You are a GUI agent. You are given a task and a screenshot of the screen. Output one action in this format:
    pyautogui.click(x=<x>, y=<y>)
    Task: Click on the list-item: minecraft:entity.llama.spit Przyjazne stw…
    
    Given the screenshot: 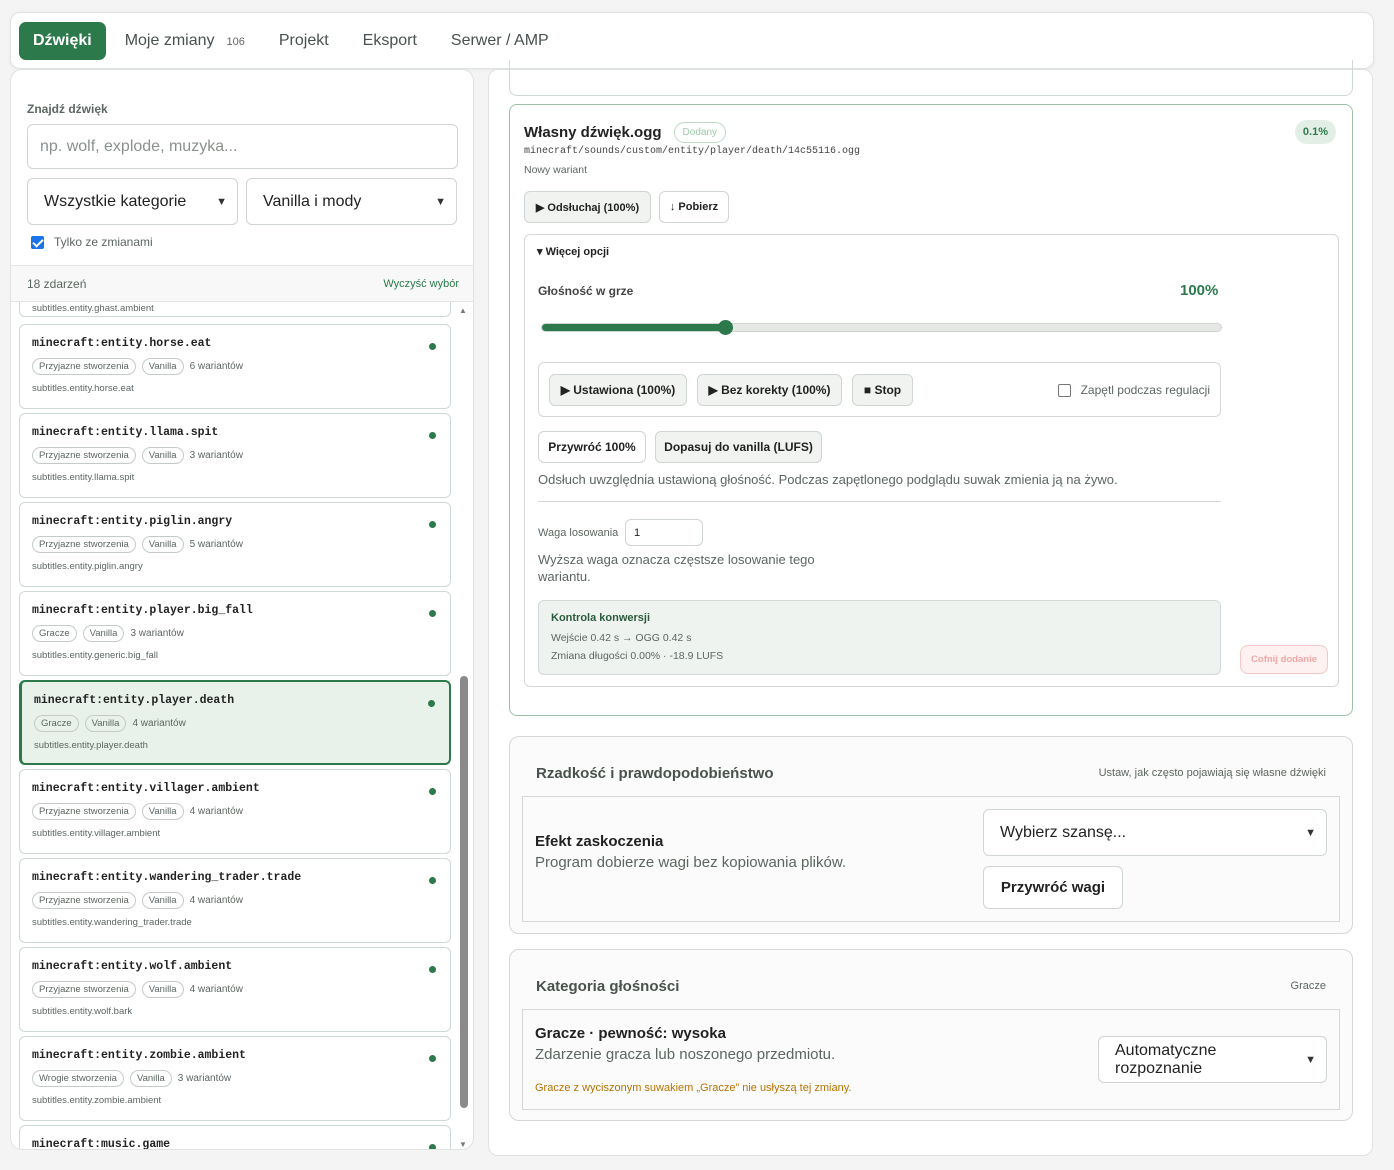 What is the action you would take?
    pyautogui.click(x=235, y=455)
    